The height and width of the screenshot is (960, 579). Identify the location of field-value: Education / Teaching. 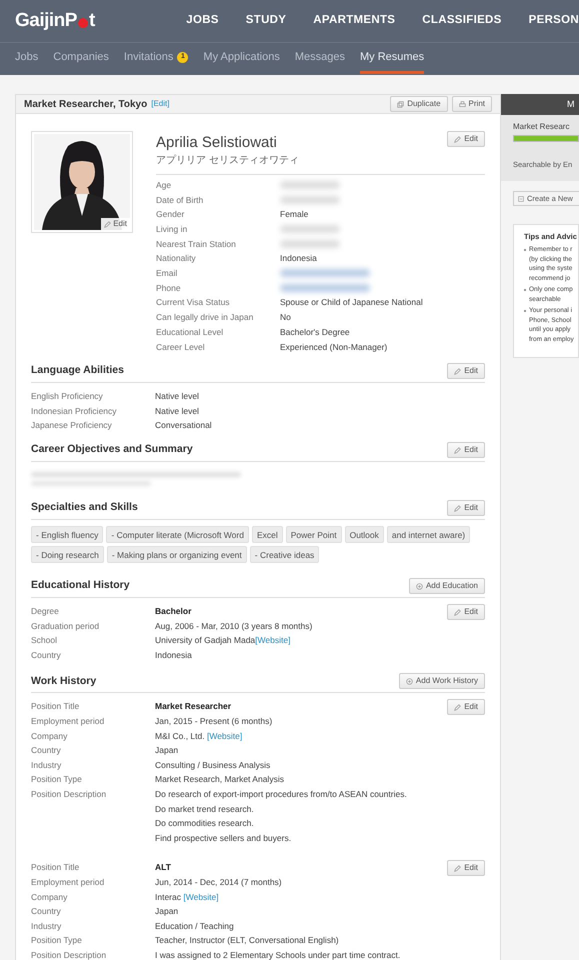
(194, 926).